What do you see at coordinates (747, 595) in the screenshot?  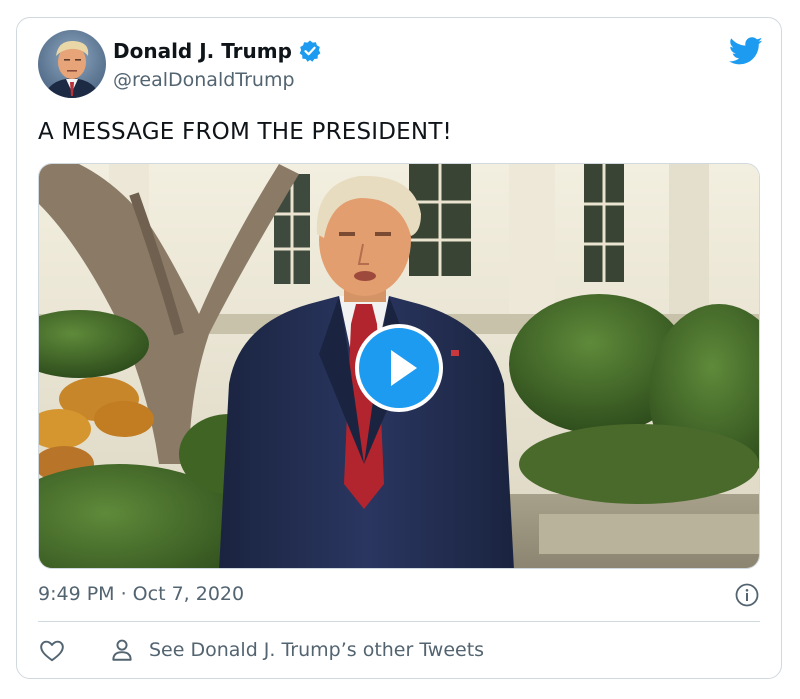 I see `info-icon` at bounding box center [747, 595].